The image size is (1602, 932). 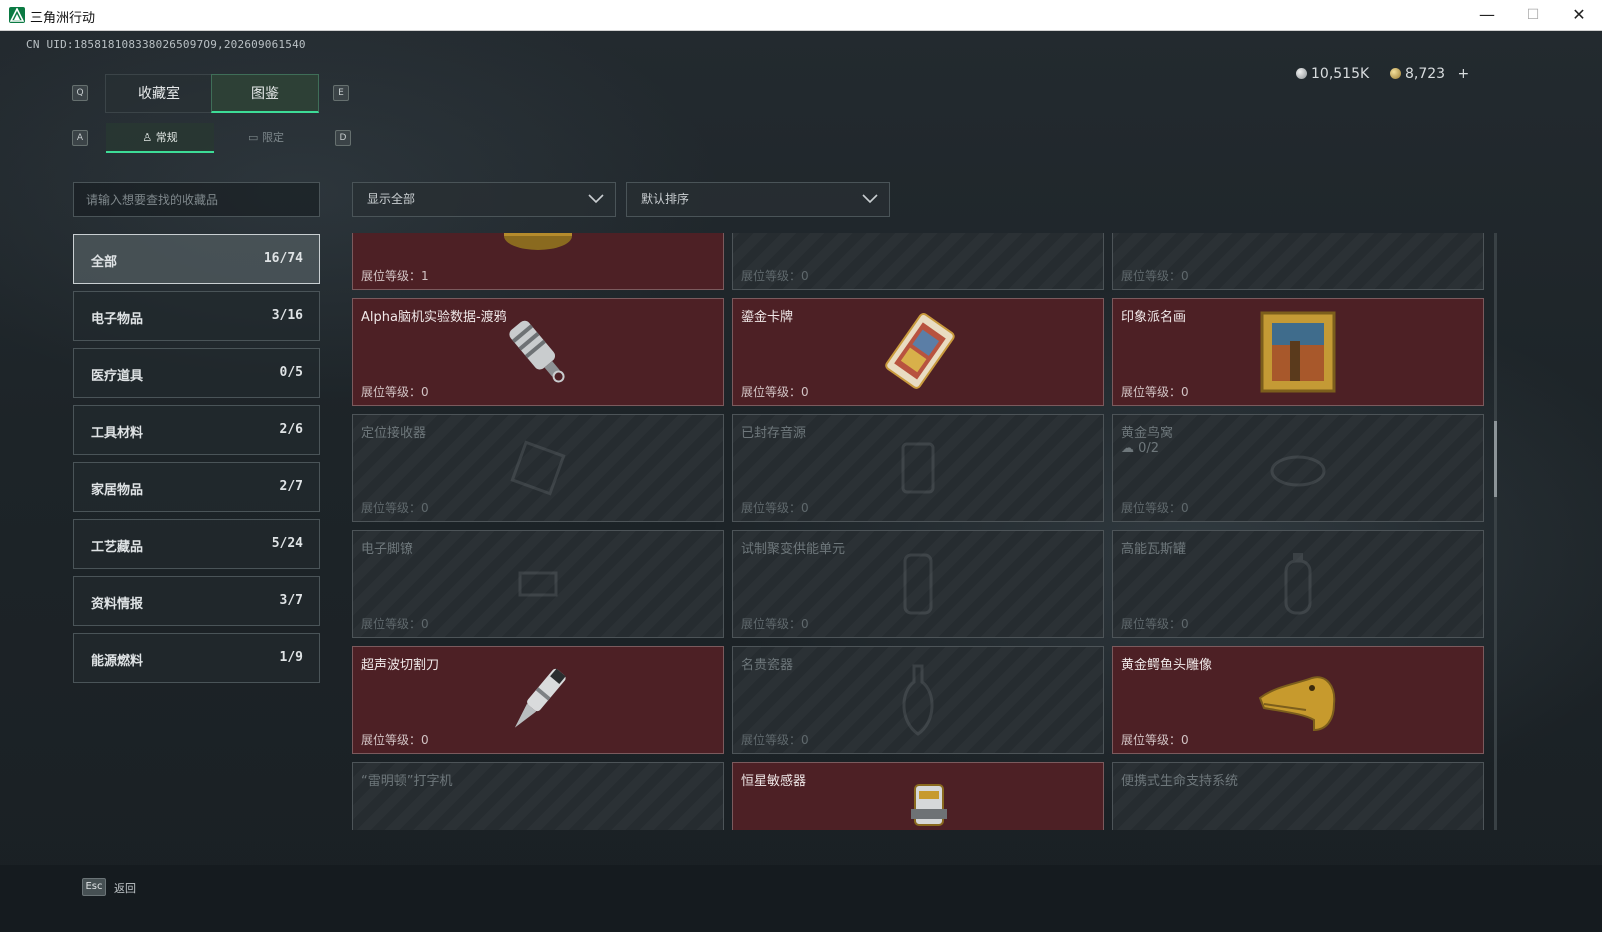 I want to click on data-drive-icon, so click(x=537, y=351).